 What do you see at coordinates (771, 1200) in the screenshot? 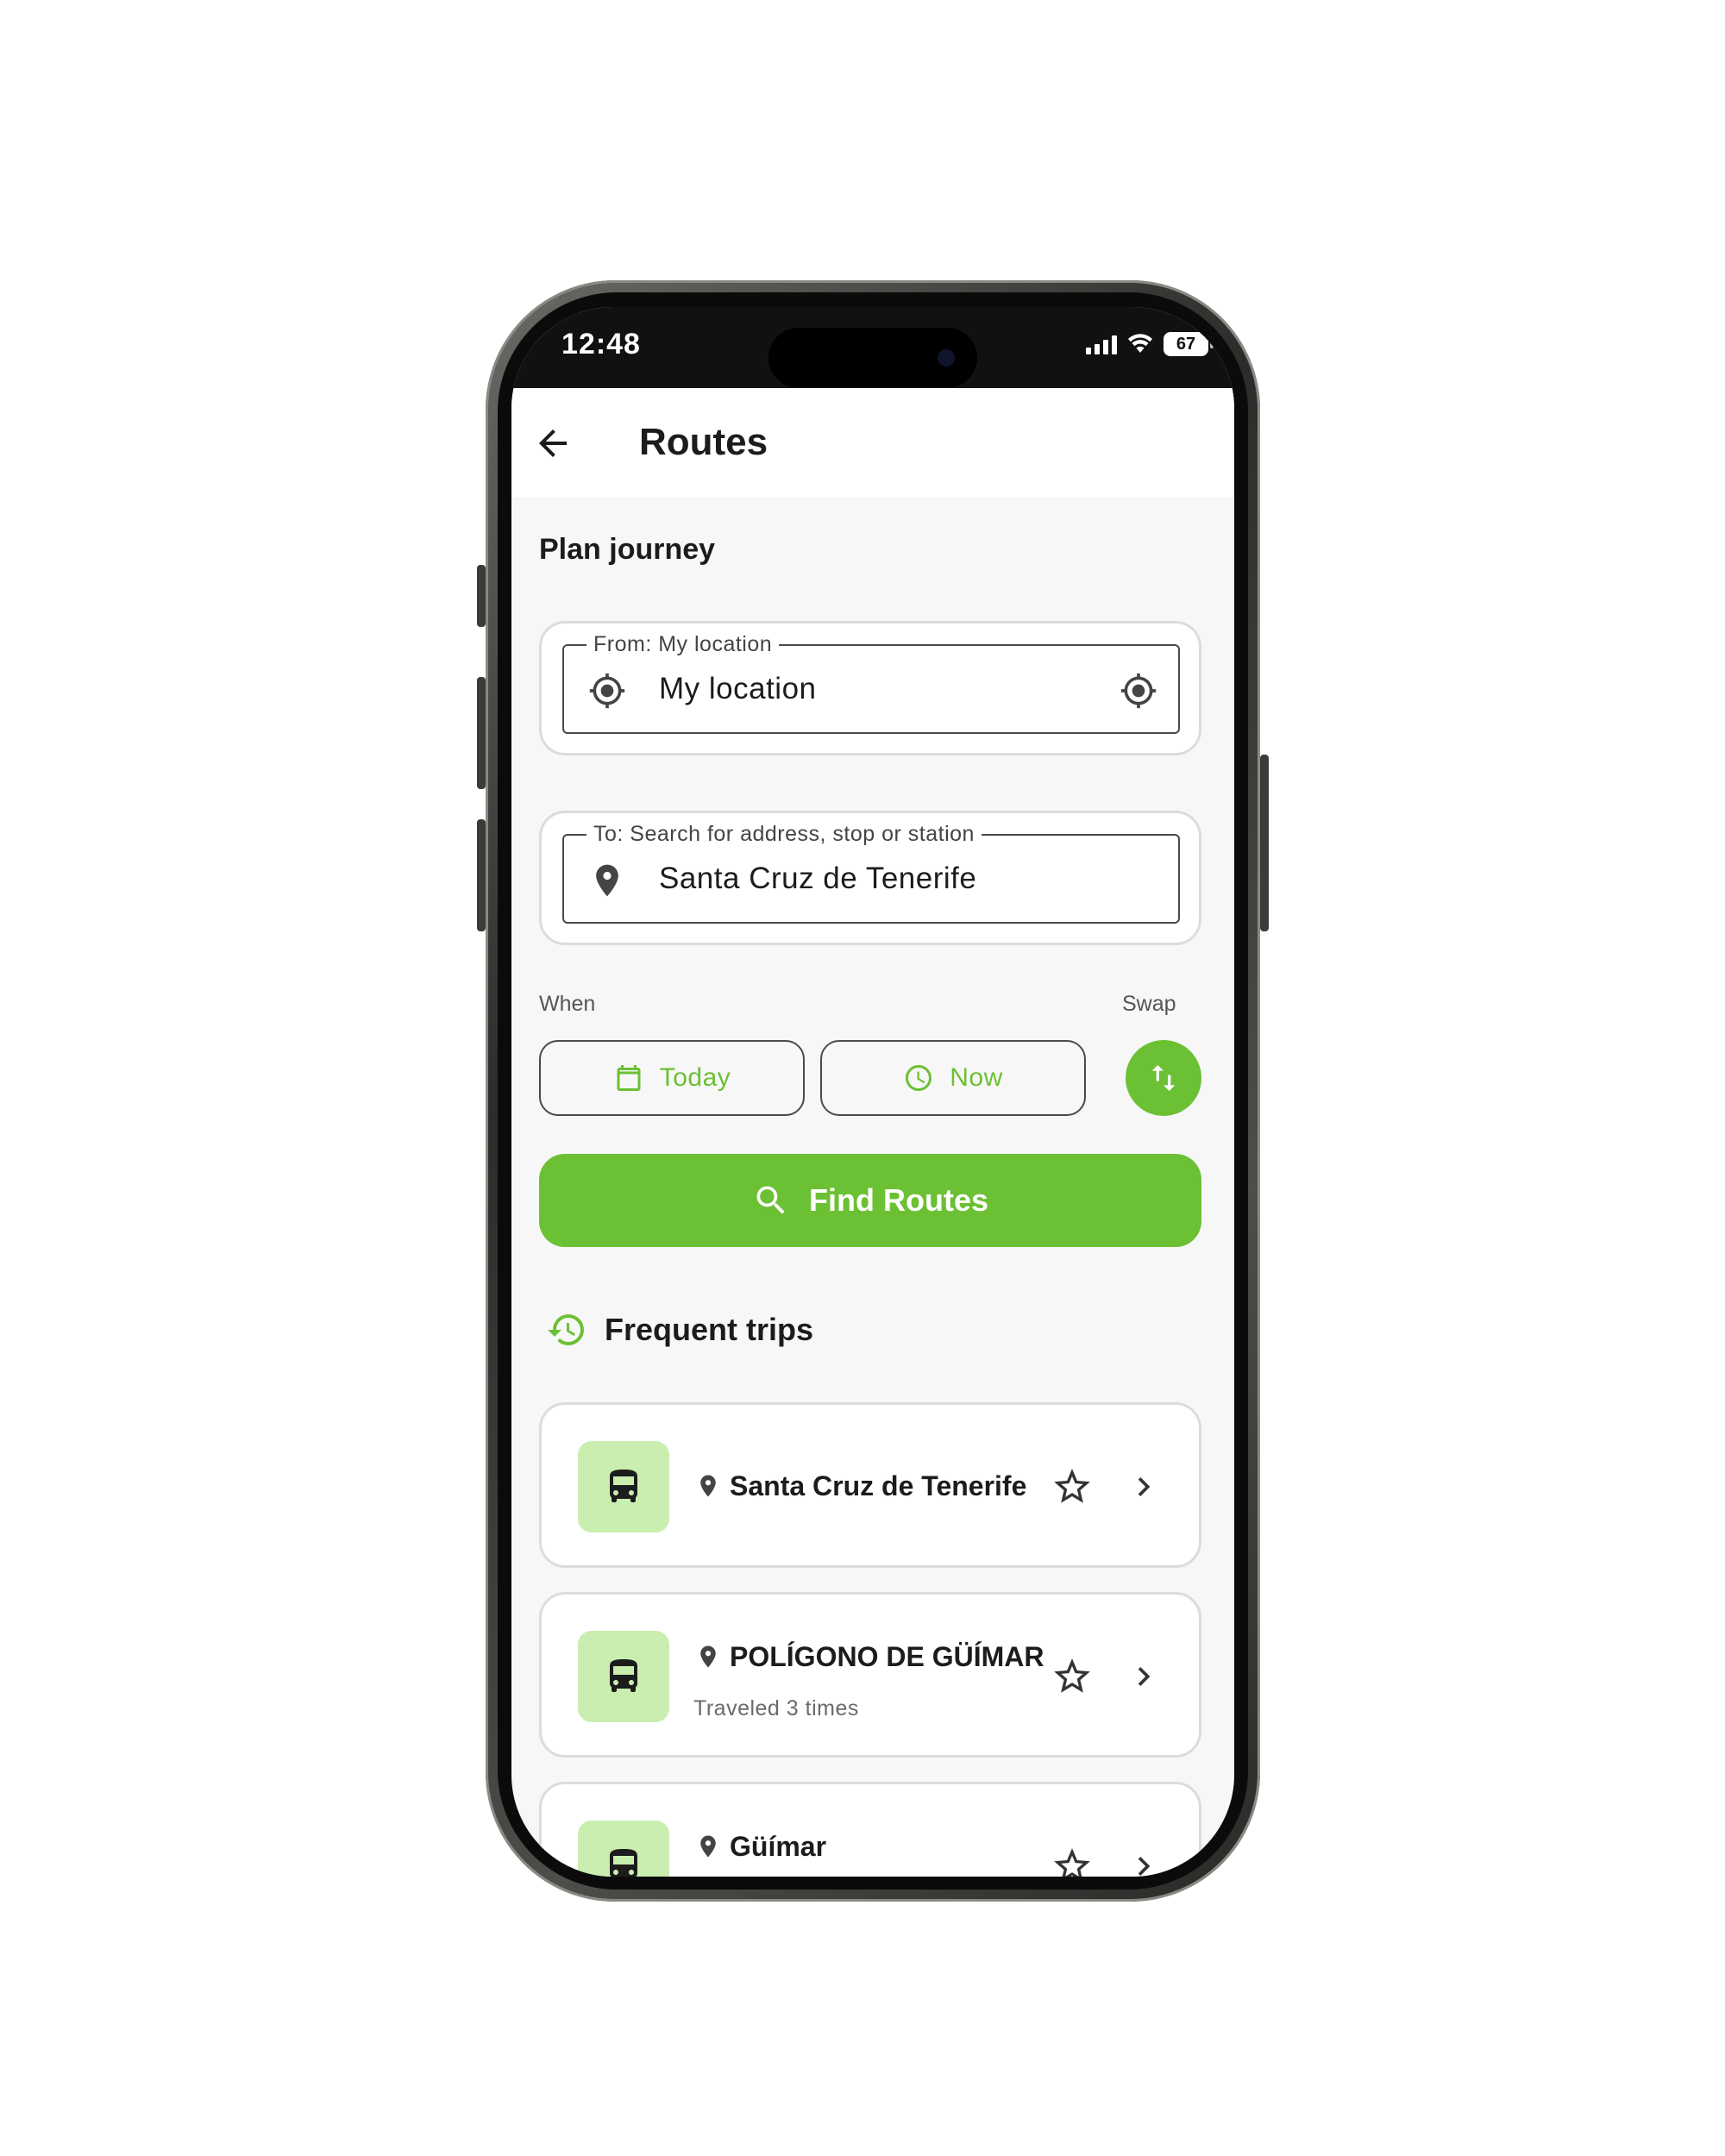
I see `search-icon` at bounding box center [771, 1200].